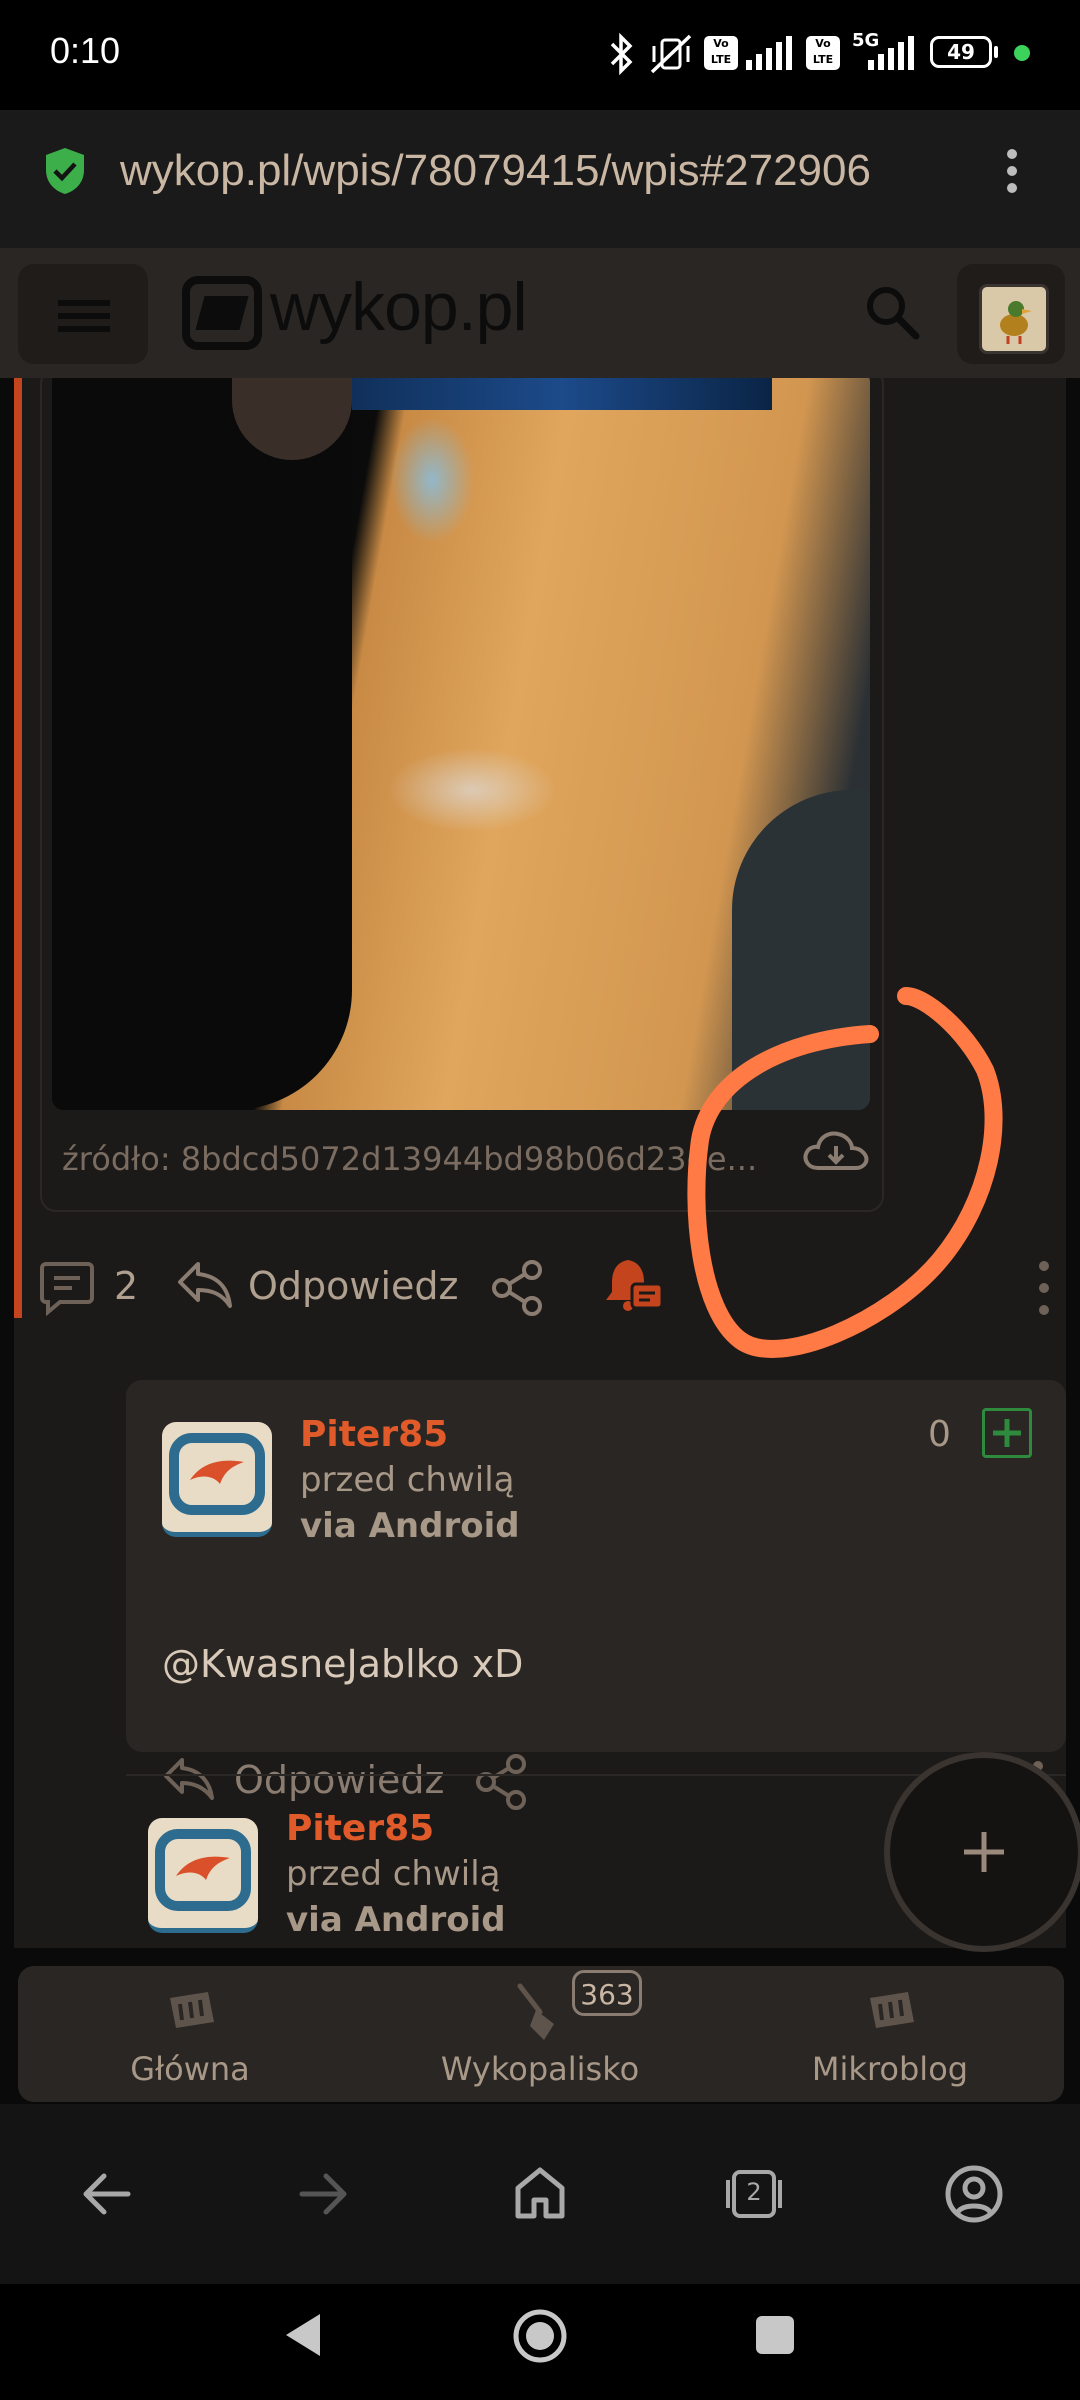  I want to click on comment-username: Piter85, so click(374, 1434).